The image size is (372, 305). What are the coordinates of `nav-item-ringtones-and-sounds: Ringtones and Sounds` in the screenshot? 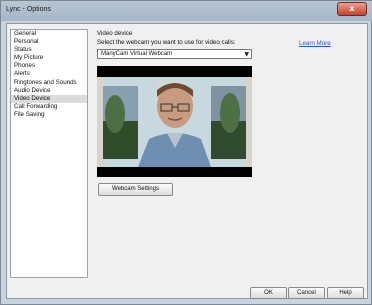 It's located at (49, 83).